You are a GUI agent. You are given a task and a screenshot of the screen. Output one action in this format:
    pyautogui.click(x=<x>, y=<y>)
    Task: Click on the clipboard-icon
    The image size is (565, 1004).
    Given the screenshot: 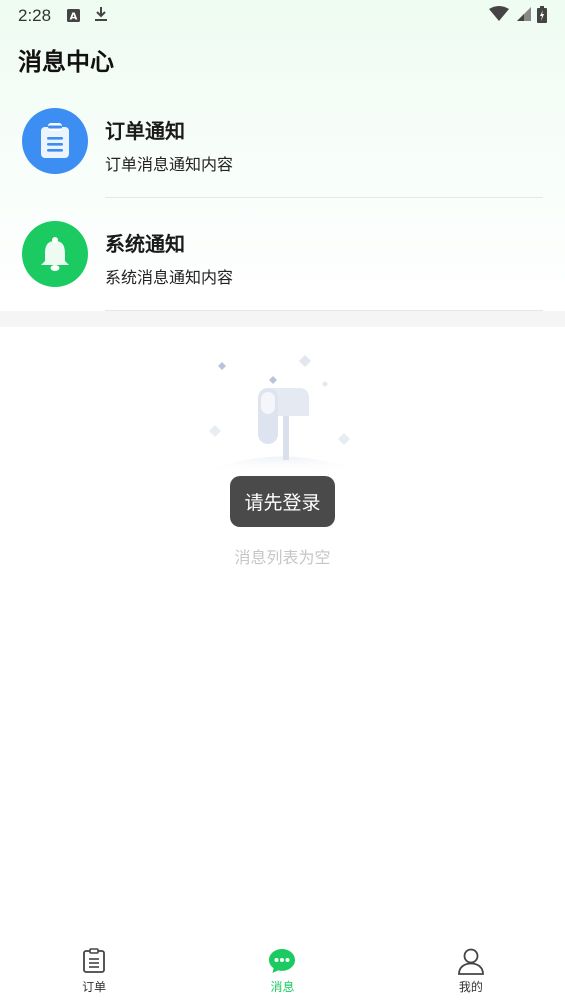 What is the action you would take?
    pyautogui.click(x=55, y=141)
    